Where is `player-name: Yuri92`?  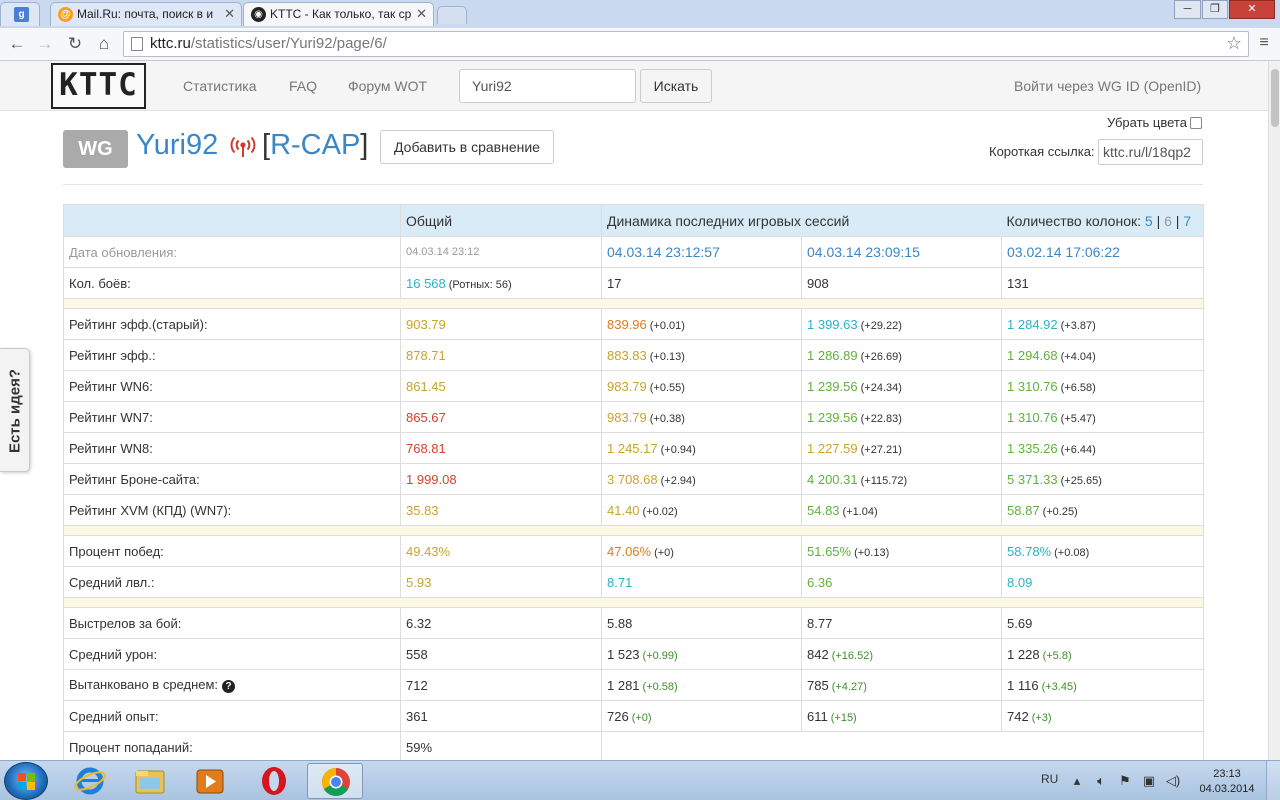 player-name: Yuri92 is located at coordinates (177, 145).